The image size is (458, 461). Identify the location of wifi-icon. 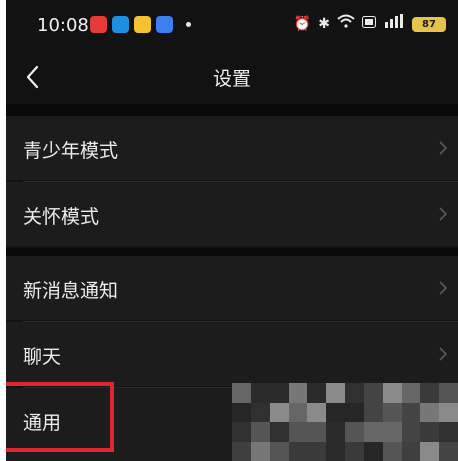
(346, 24).